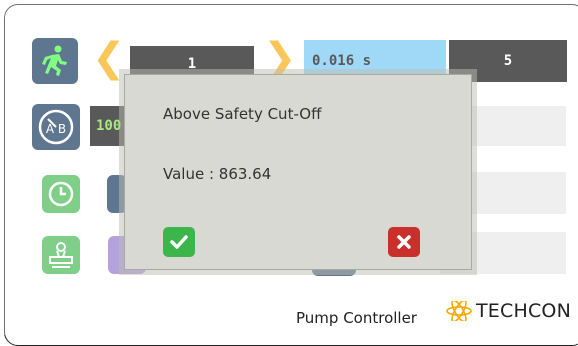 This screenshot has height=346, width=578. What do you see at coordinates (356, 318) in the screenshot?
I see `footer-label: Pump Controller` at bounding box center [356, 318].